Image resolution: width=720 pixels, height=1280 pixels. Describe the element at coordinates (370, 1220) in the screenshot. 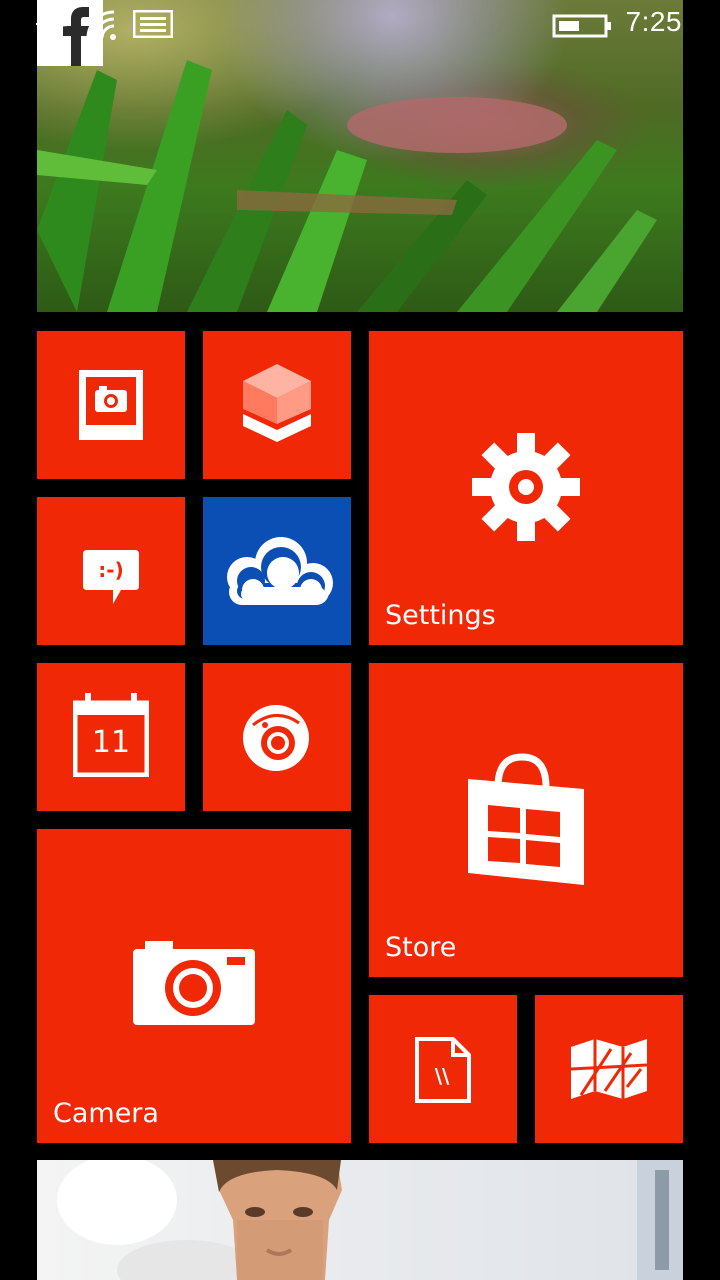

I see `people-photo` at that location.